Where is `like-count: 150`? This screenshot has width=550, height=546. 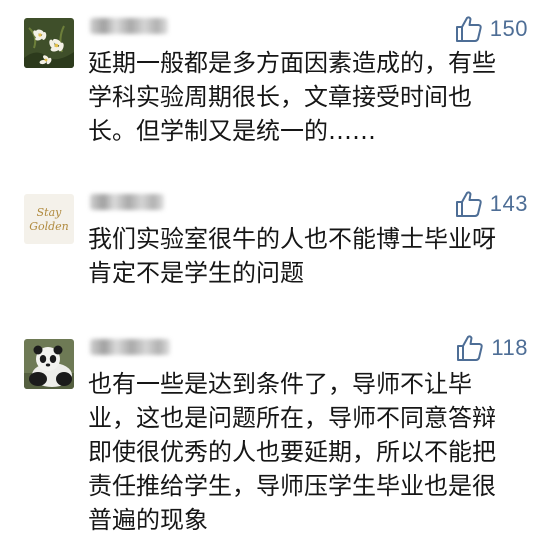
like-count: 150 is located at coordinates (508, 28).